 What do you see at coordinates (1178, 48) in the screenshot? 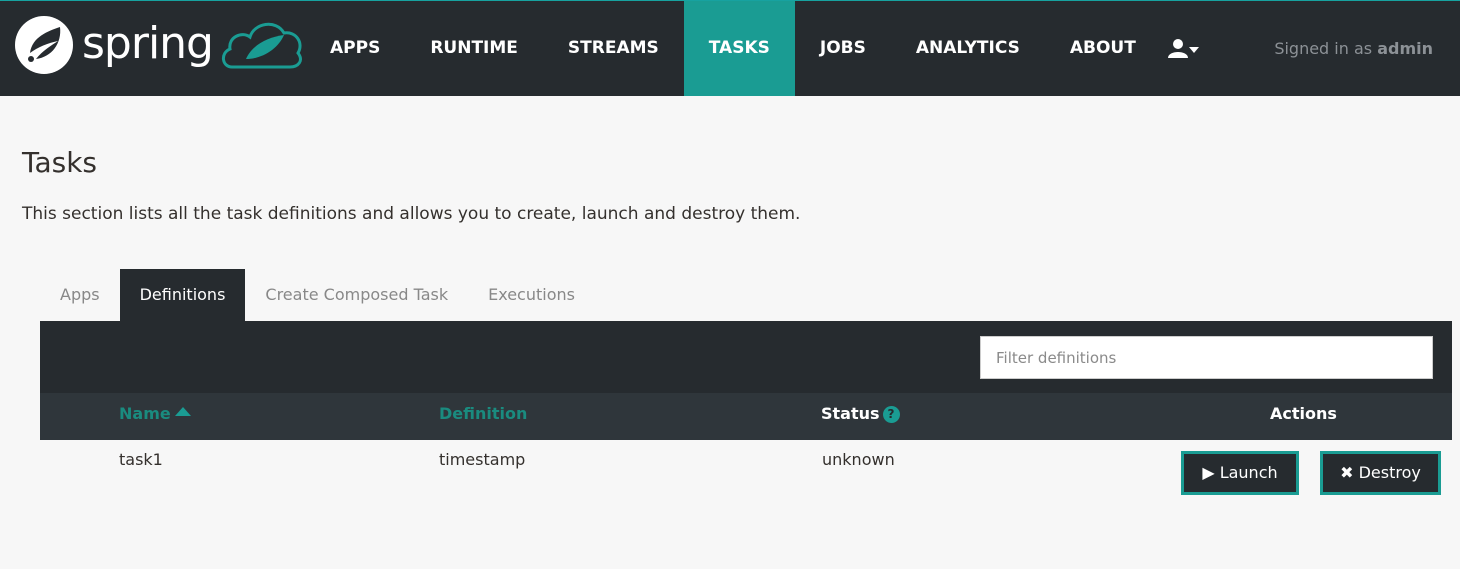
I see `user-icon` at bounding box center [1178, 48].